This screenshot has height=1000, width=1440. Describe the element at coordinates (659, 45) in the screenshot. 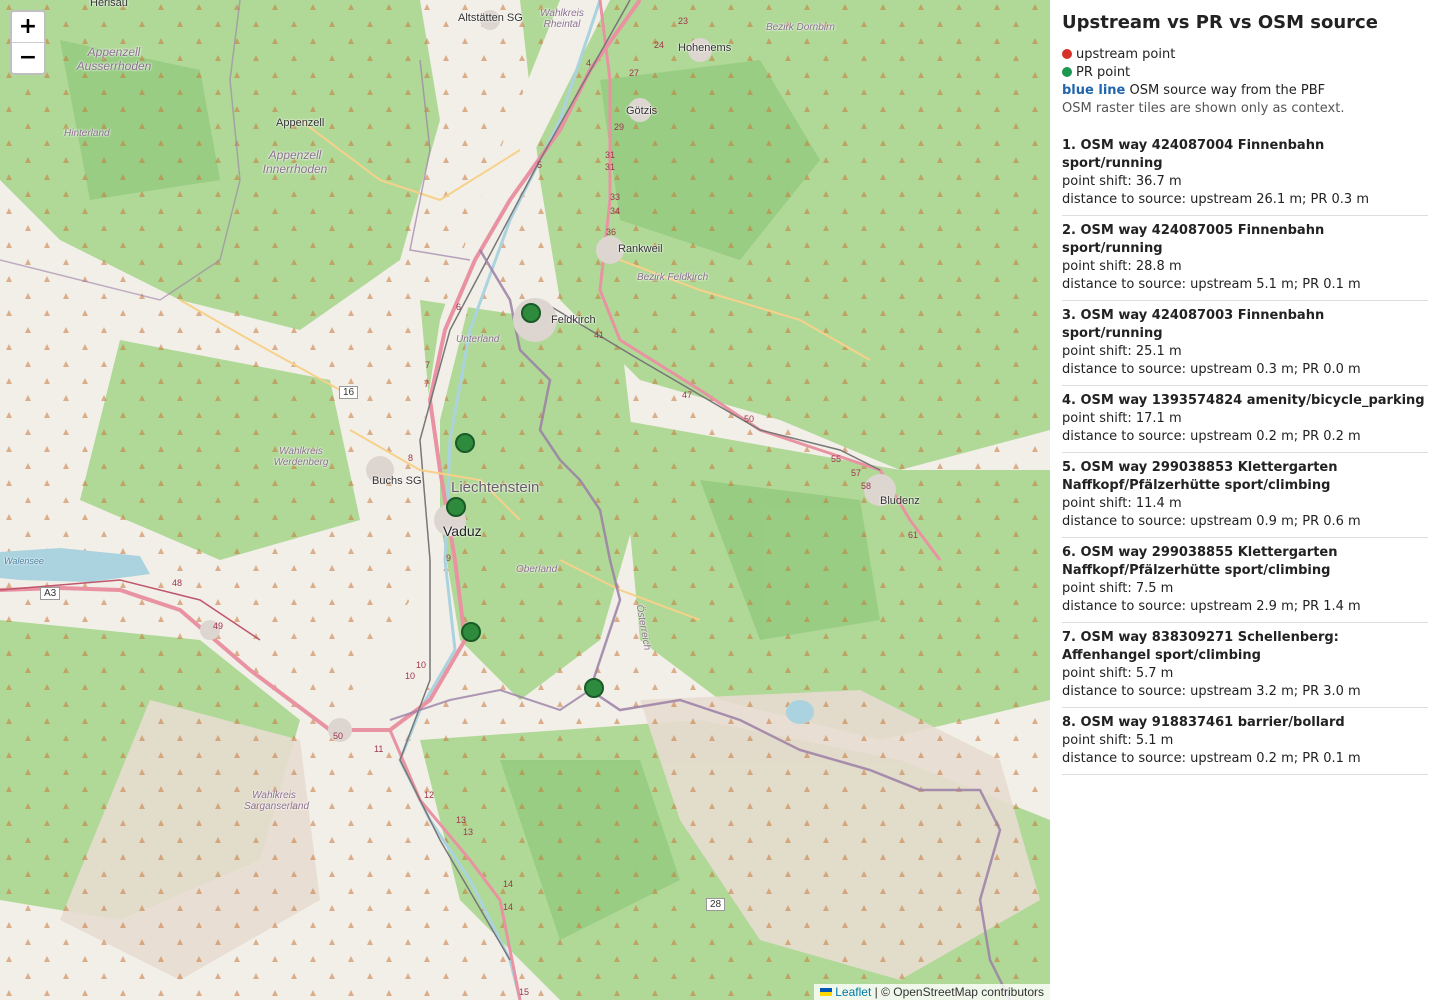

I see `route-number: 24` at that location.